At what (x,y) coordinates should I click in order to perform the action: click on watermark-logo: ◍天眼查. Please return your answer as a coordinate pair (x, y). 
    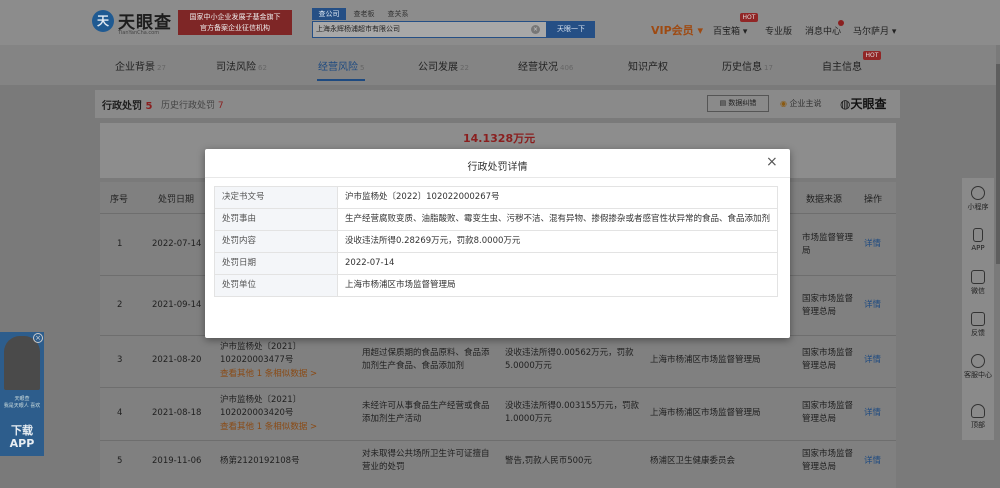
    Looking at the image, I should click on (863, 103).